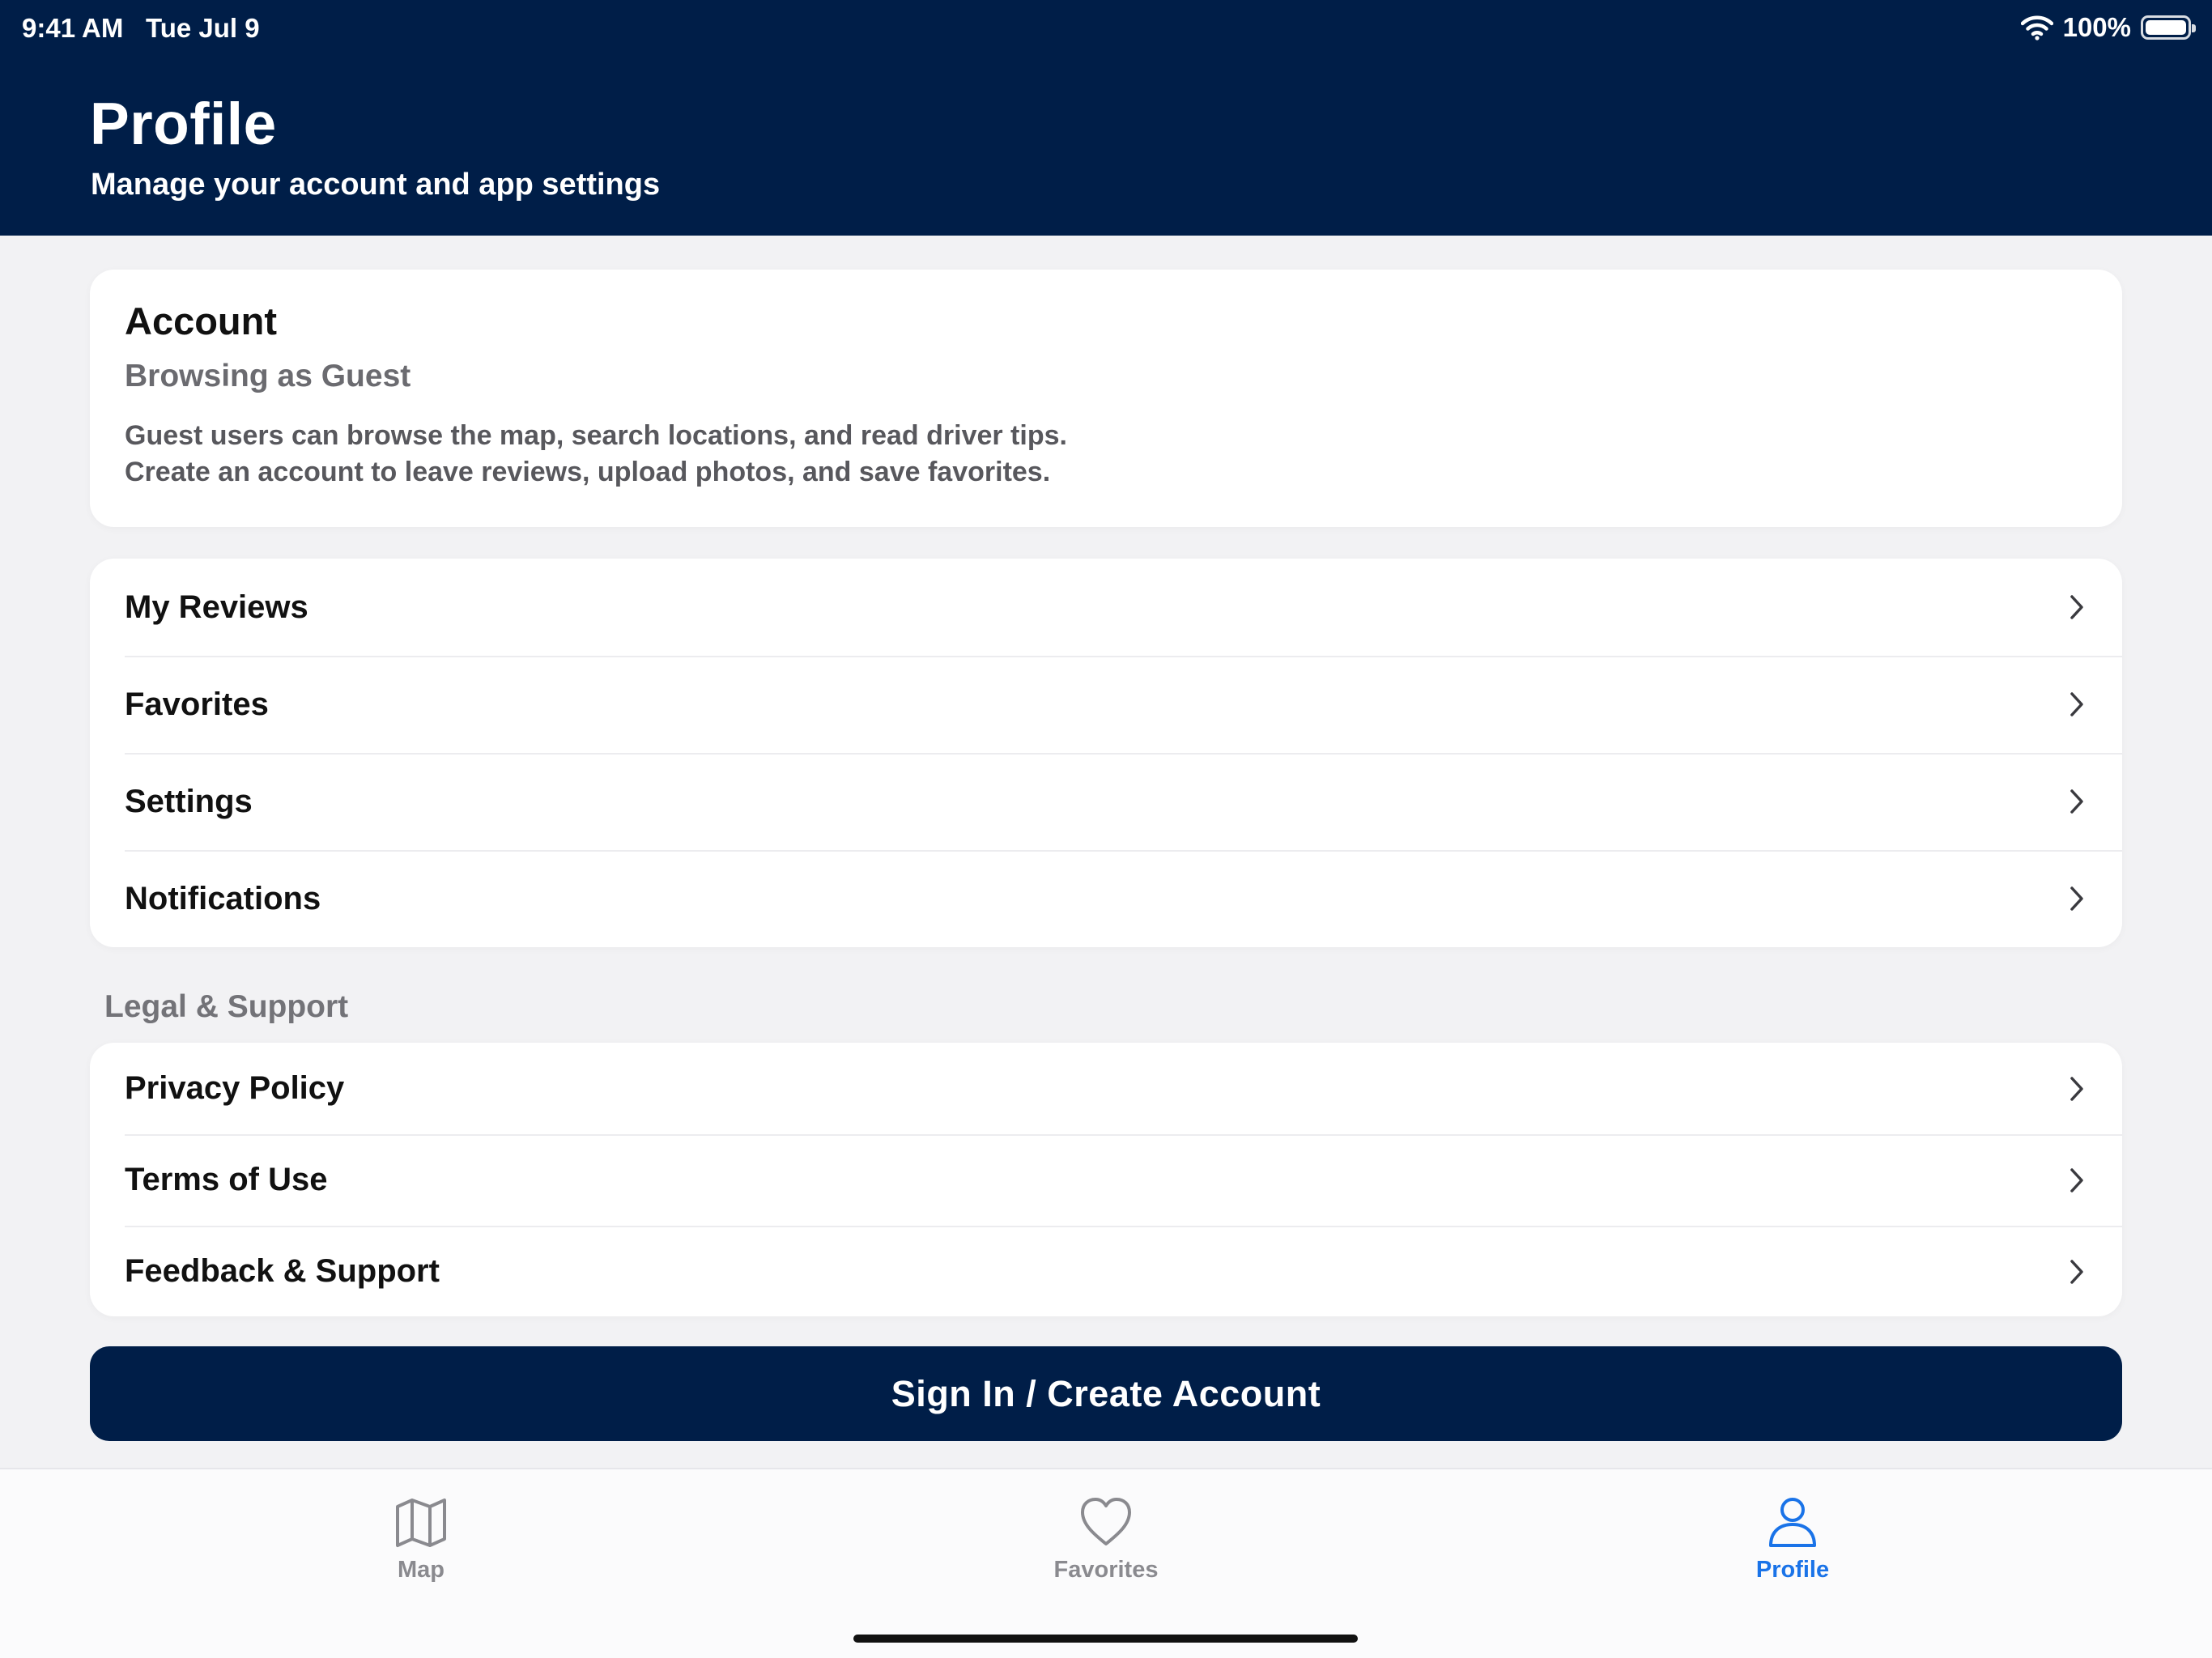 The width and height of the screenshot is (2212, 1658). Describe the element at coordinates (2194, 28) in the screenshot. I see `battery-tip` at that location.